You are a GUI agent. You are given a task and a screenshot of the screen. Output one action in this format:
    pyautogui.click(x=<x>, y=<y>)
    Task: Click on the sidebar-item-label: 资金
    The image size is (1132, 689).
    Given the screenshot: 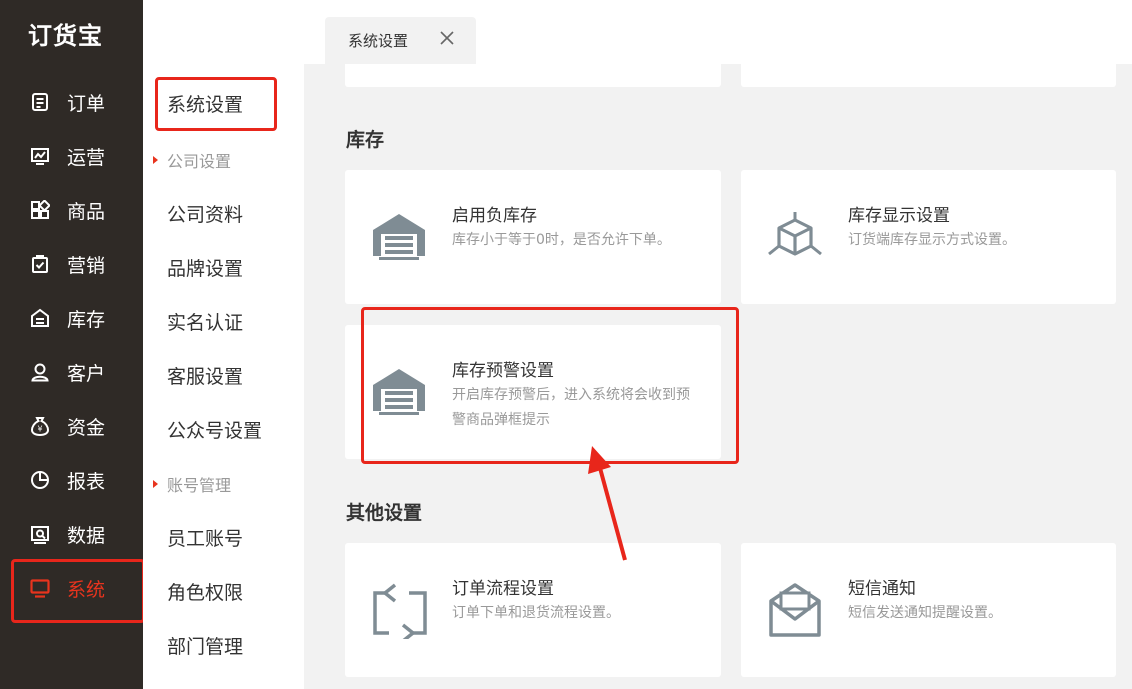 What is the action you would take?
    pyautogui.click(x=86, y=427)
    